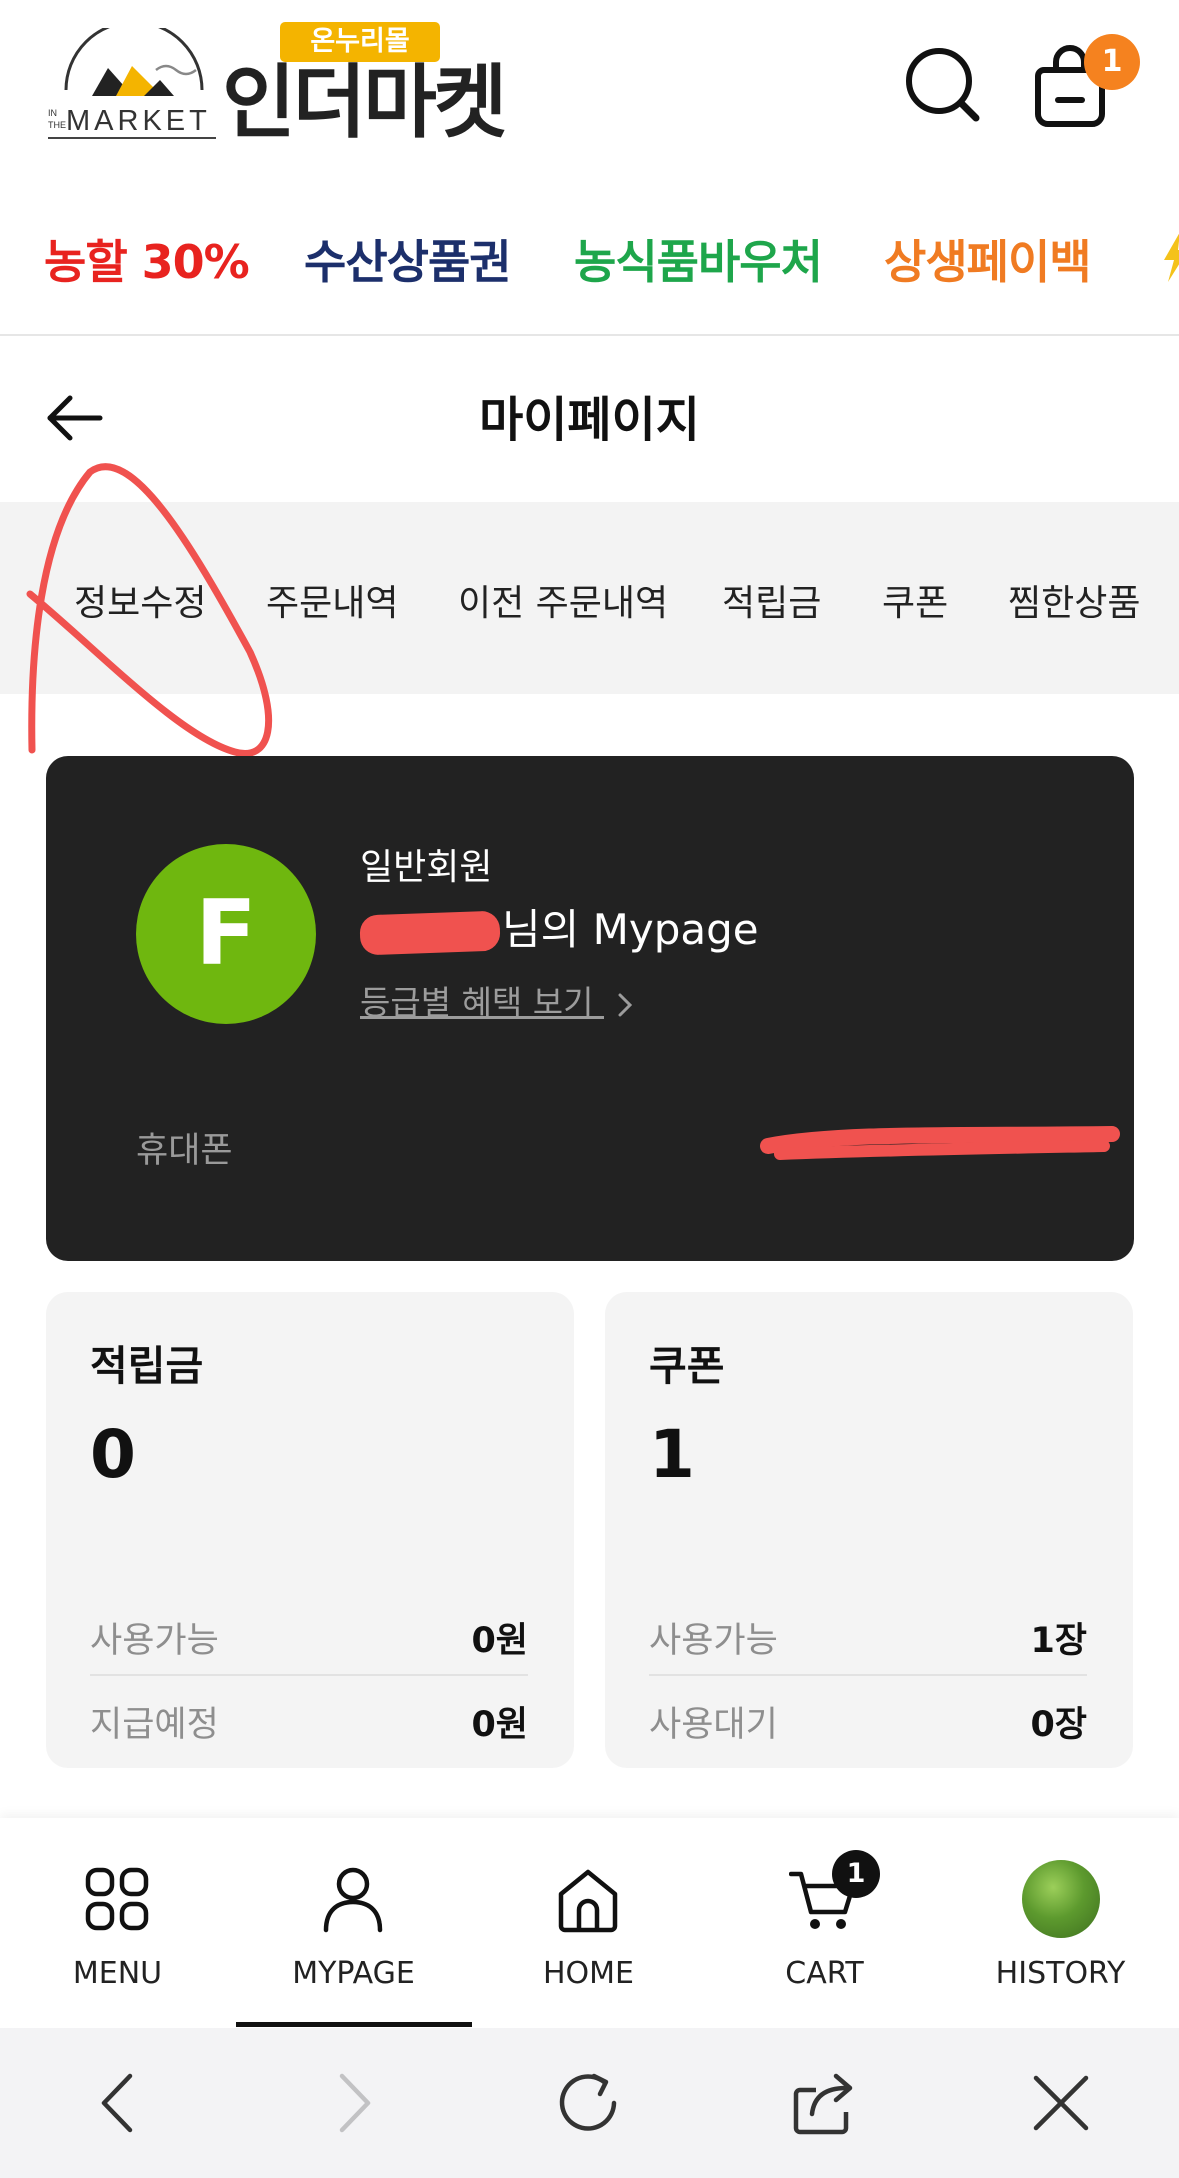  I want to click on points-row-scheduled: 지급예정 0원, so click(309, 1718).